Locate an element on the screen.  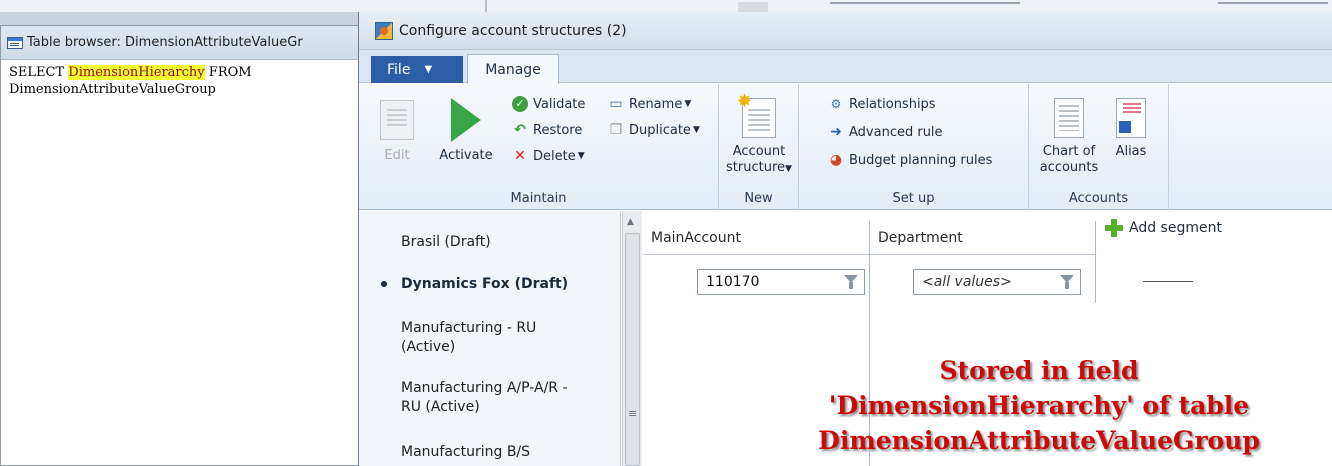
group-label-setup: Set up is located at coordinates (913, 198).